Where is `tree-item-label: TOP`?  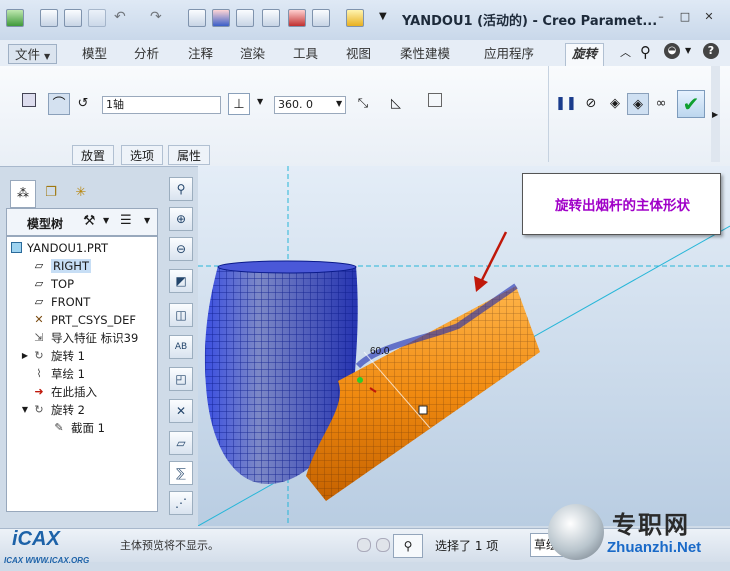
tree-item-label: TOP is located at coordinates (63, 284).